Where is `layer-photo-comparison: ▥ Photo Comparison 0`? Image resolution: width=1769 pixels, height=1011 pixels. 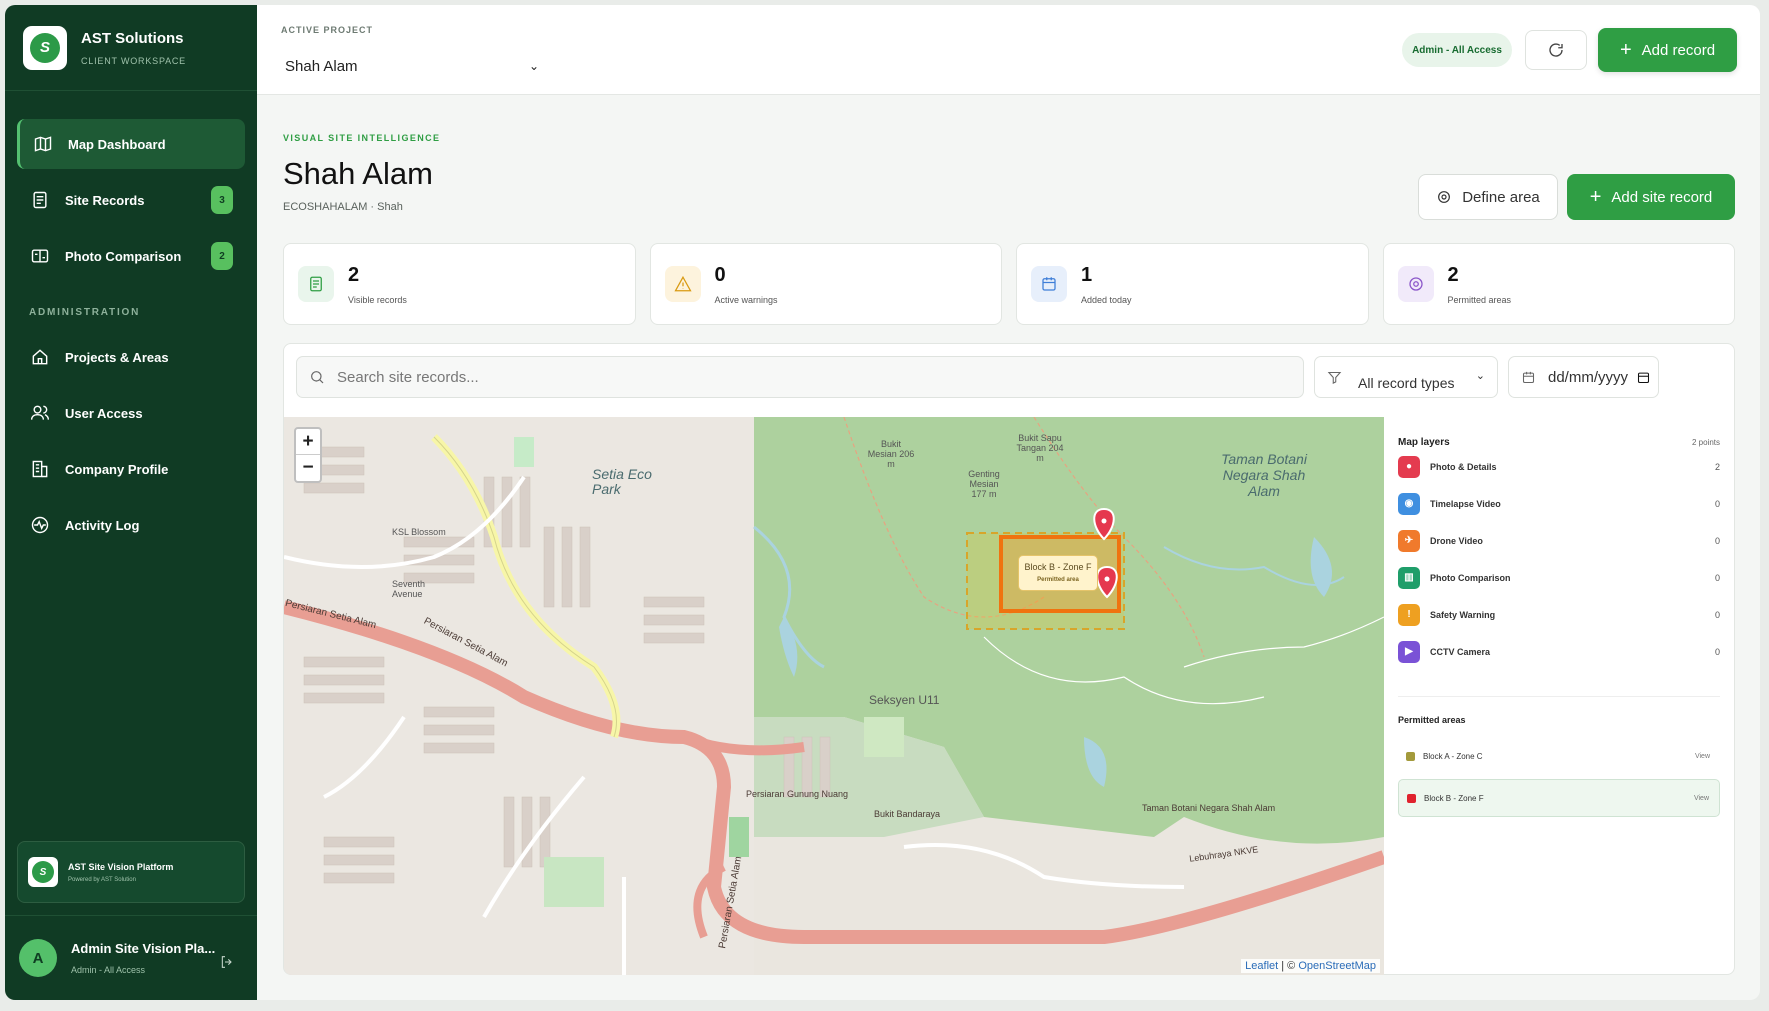 layer-photo-comparison: ▥ Photo Comparison 0 is located at coordinates (1559, 577).